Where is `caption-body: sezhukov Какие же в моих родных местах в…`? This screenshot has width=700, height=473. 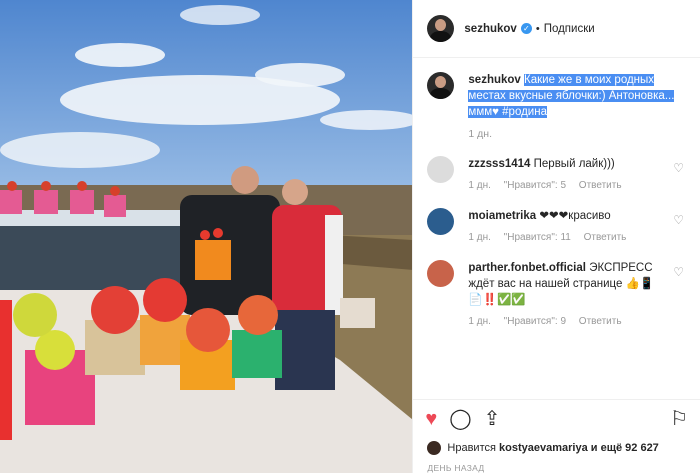
caption-body: sezhukov Какие же в моих родных местах в… is located at coordinates (577, 107).